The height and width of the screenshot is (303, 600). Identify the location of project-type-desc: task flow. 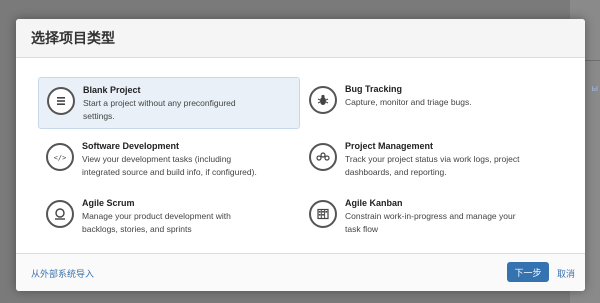
(362, 229).